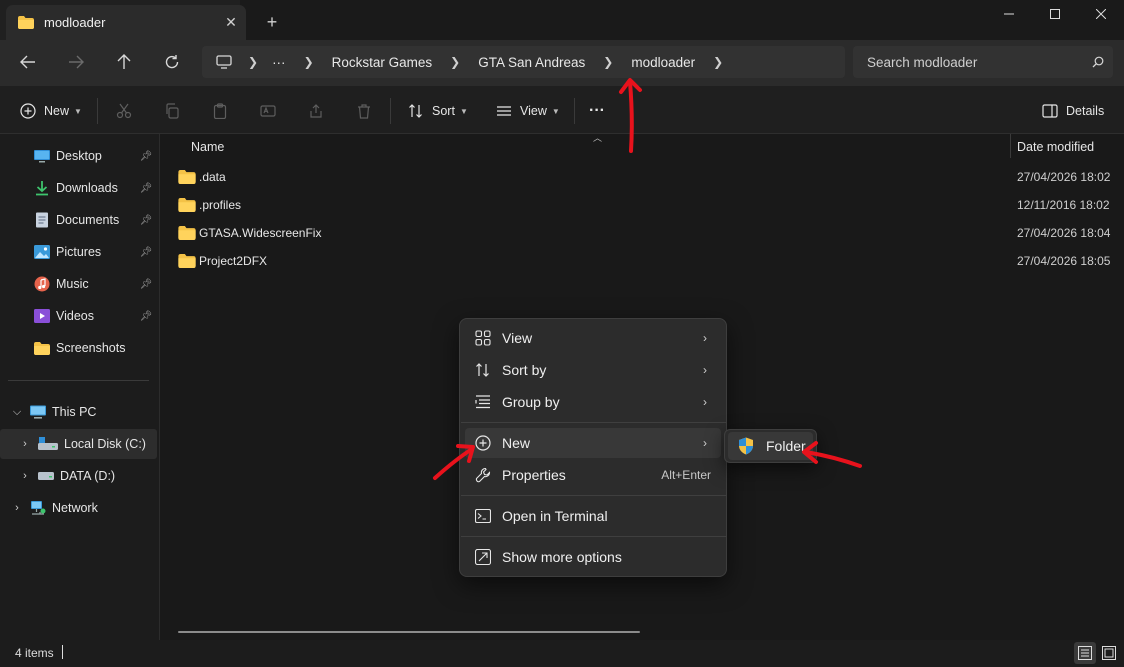  I want to click on delete-button, so click(364, 111).